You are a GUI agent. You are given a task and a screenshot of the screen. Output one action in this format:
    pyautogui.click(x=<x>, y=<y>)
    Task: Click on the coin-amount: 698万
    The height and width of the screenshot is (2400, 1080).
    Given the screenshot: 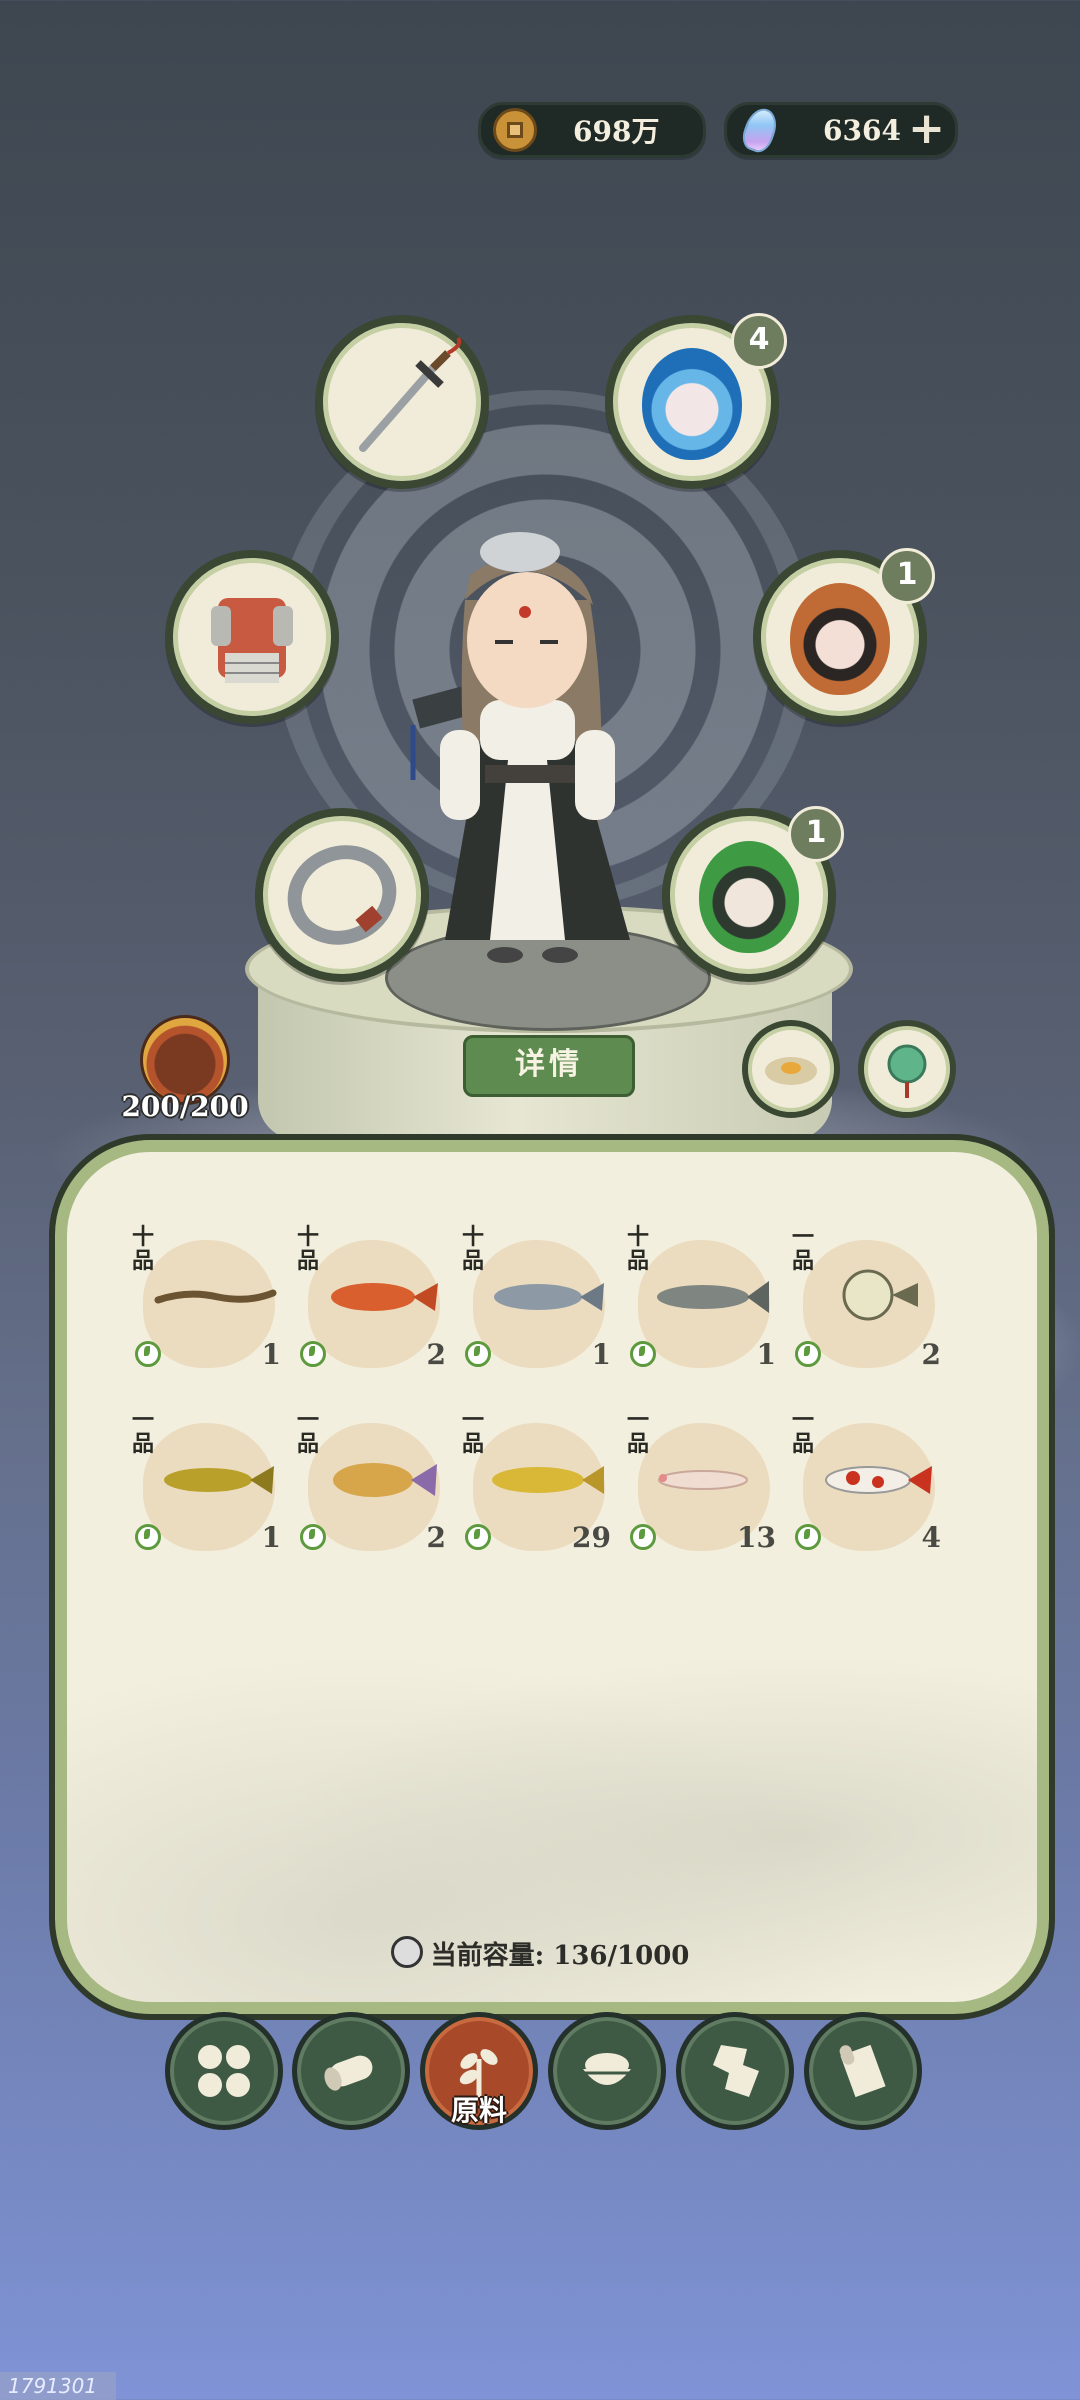 What is the action you would take?
    pyautogui.click(x=616, y=131)
    